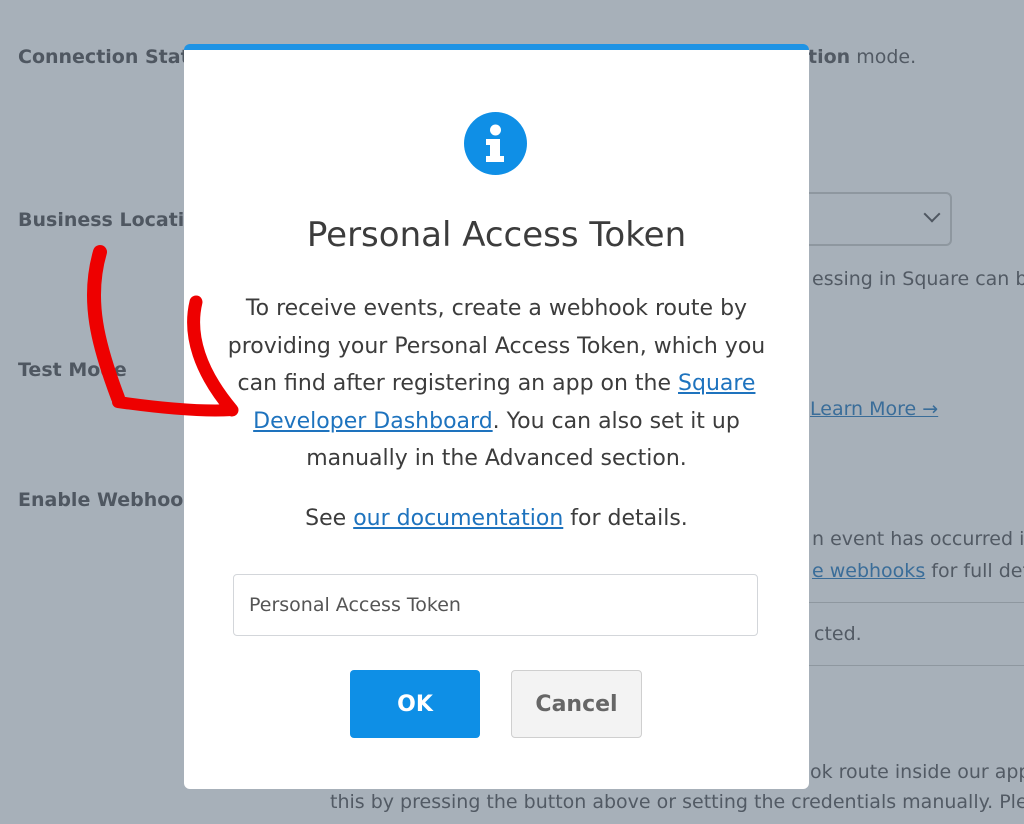 This screenshot has height=824, width=1024. What do you see at coordinates (974, 571) in the screenshot?
I see `webhooks-help-suffix: for full det` at bounding box center [974, 571].